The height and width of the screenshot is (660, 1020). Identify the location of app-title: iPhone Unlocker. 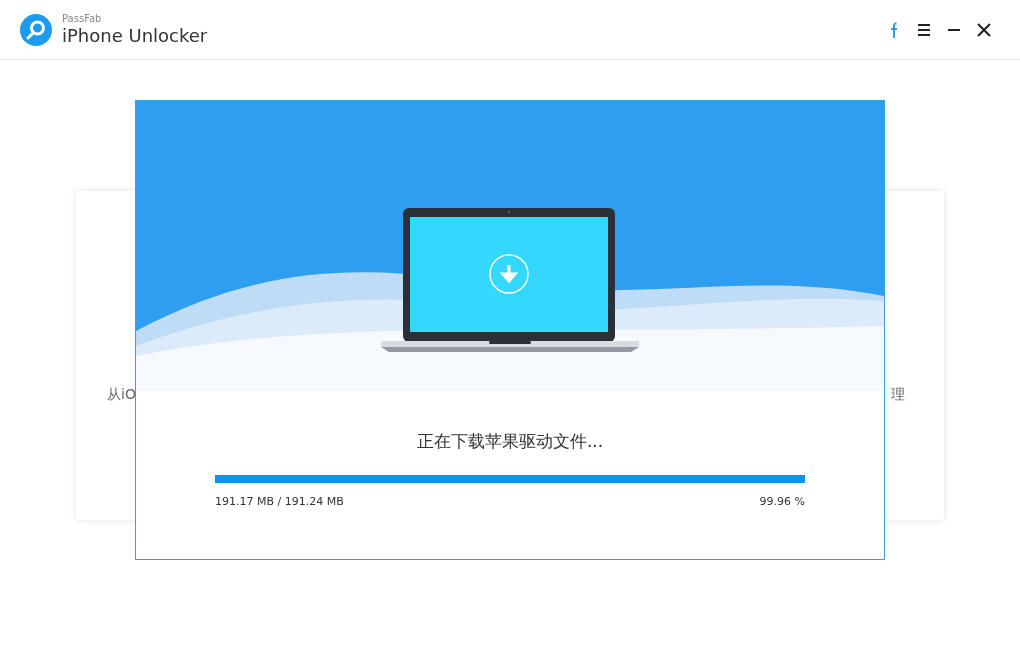
(135, 35).